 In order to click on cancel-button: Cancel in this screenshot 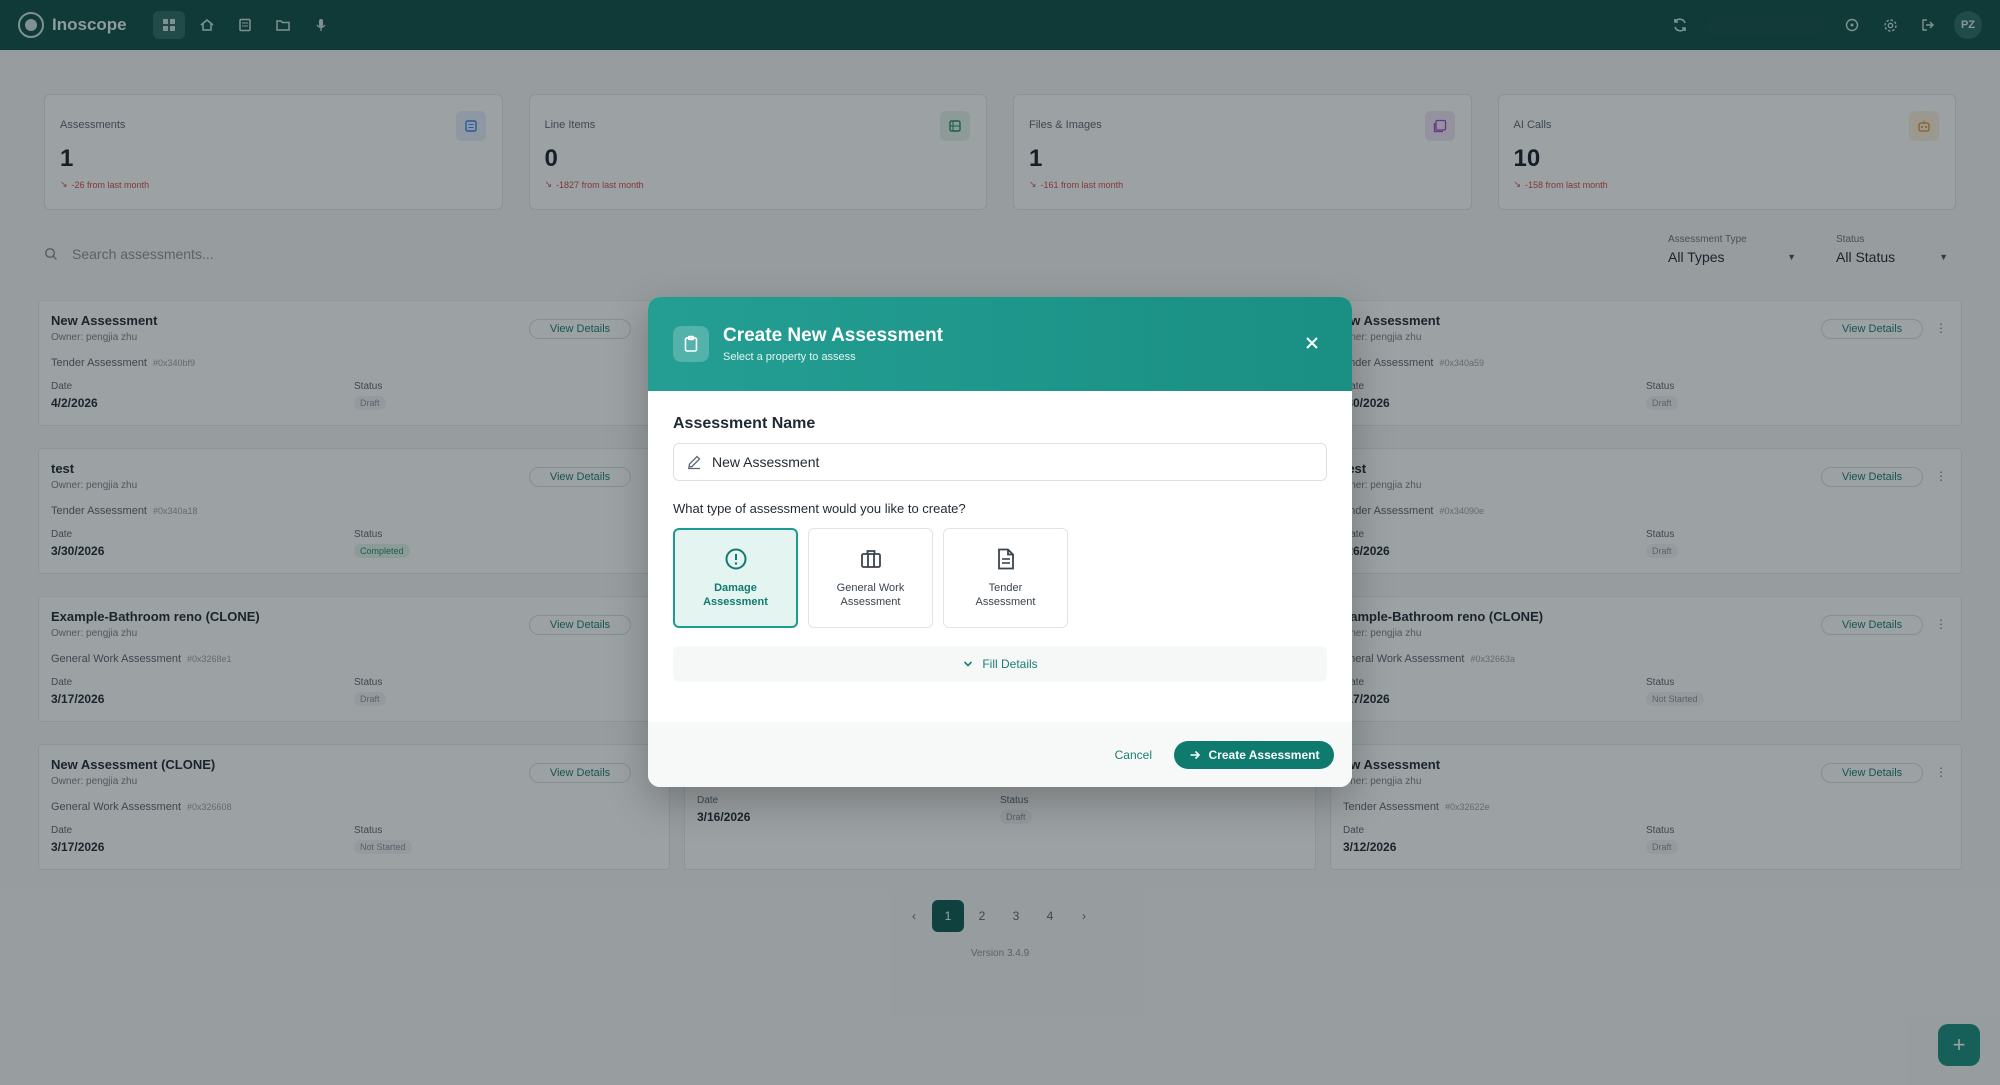, I will do `click(1133, 755)`.